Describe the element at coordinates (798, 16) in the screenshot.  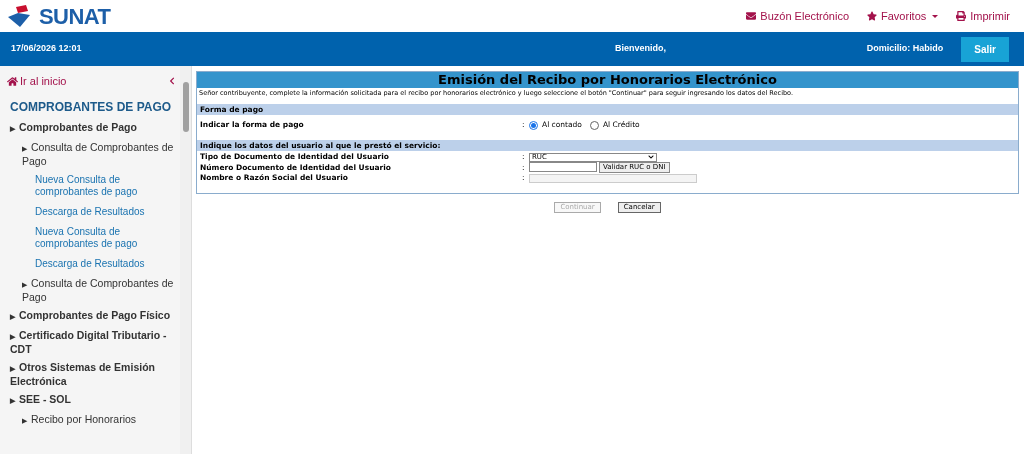
I see `header-link: Buzón Electrónico` at that location.